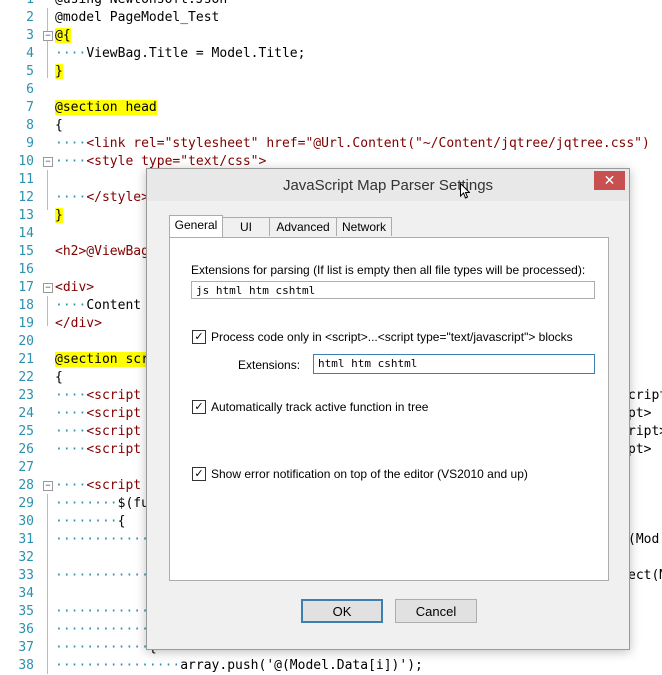  I want to click on code-fragment: ect(M, so click(645, 575).